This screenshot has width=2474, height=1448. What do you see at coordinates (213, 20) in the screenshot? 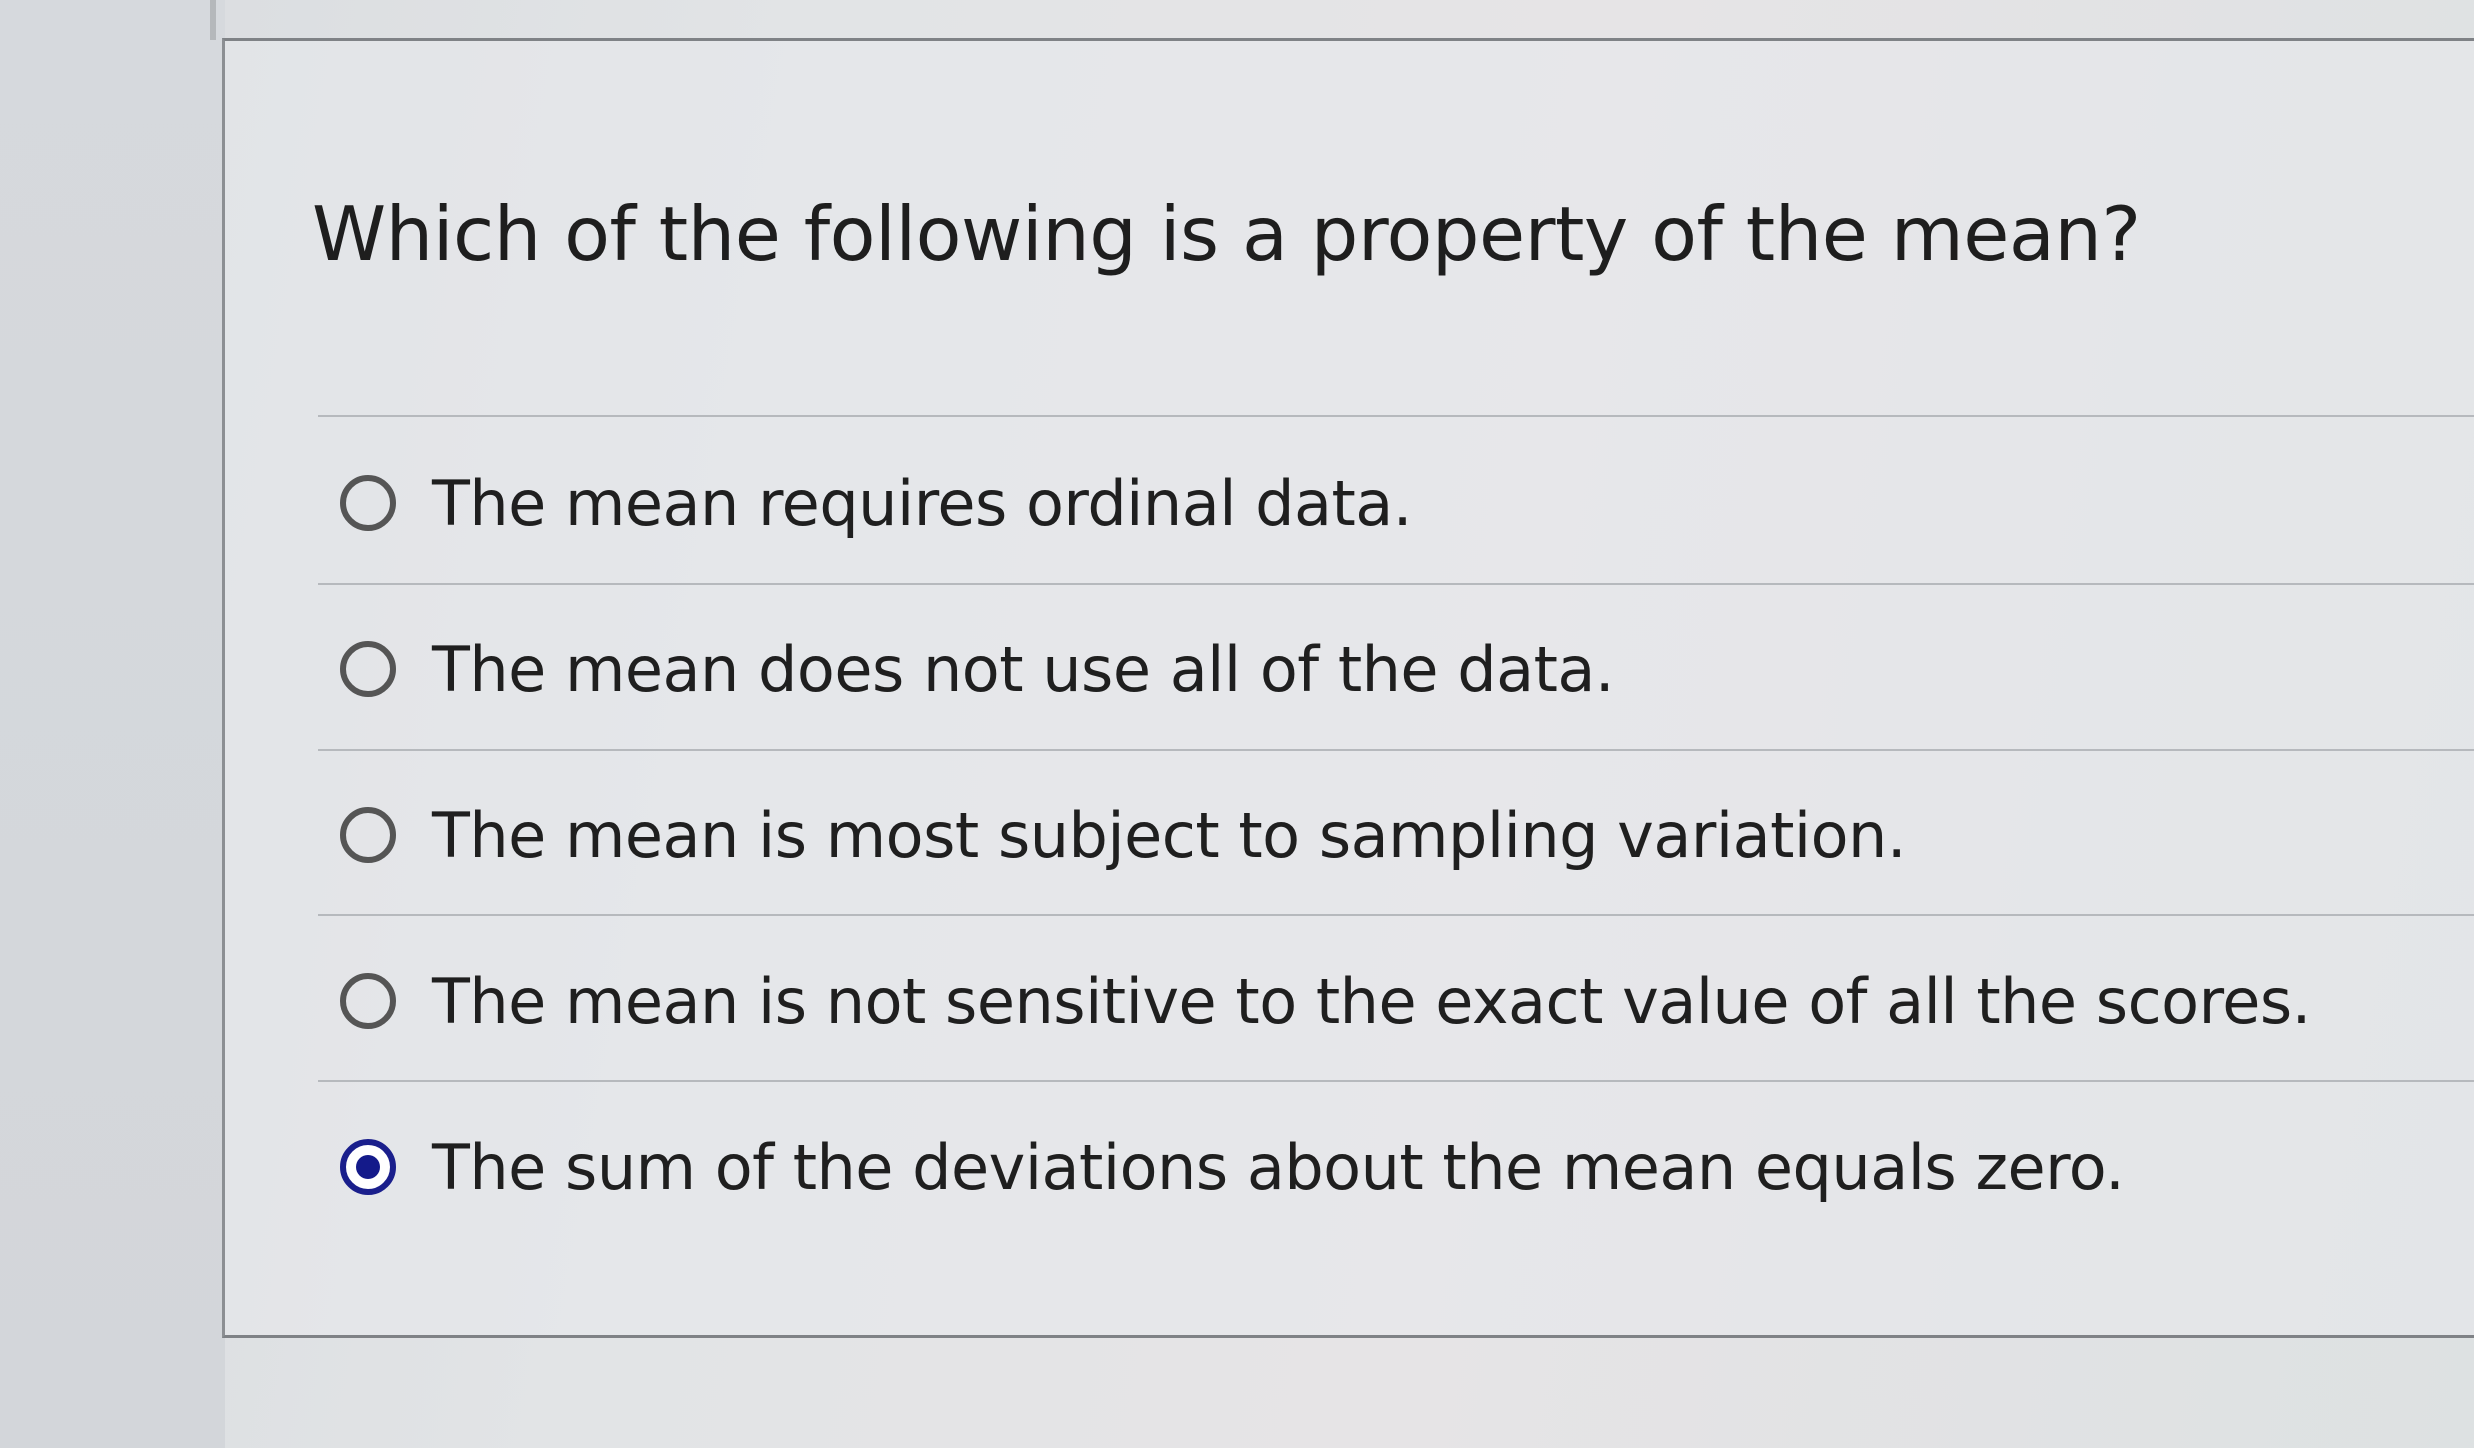
I see `top-rule` at bounding box center [213, 20].